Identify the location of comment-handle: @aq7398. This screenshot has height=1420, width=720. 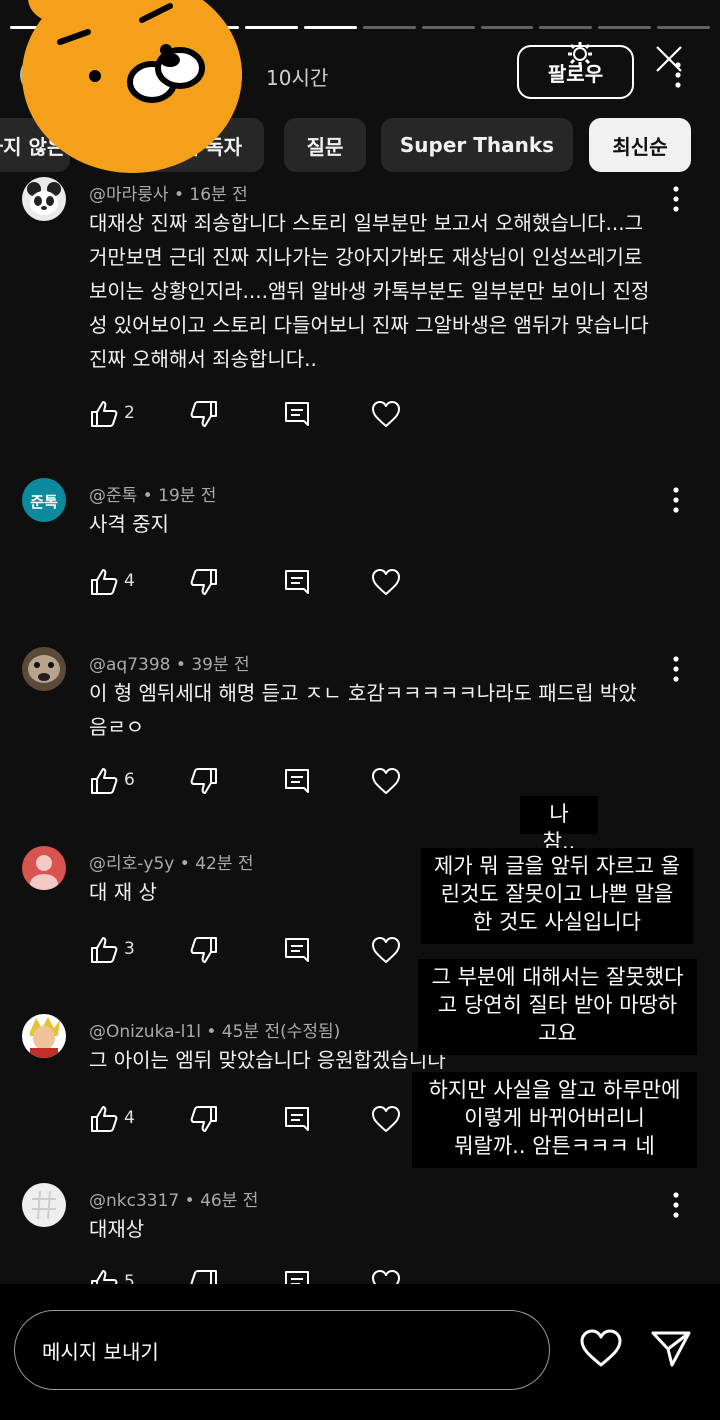
(129, 665).